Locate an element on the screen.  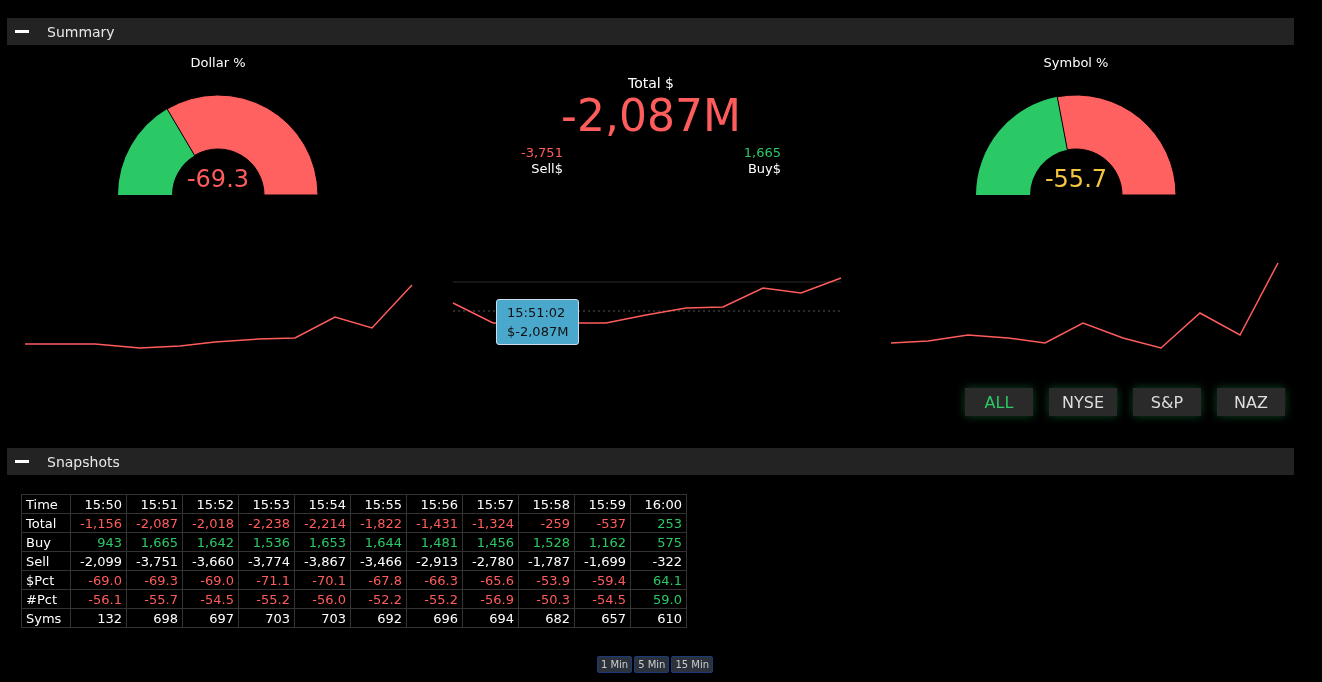
table-cell: 1,162 is located at coordinates (602, 542).